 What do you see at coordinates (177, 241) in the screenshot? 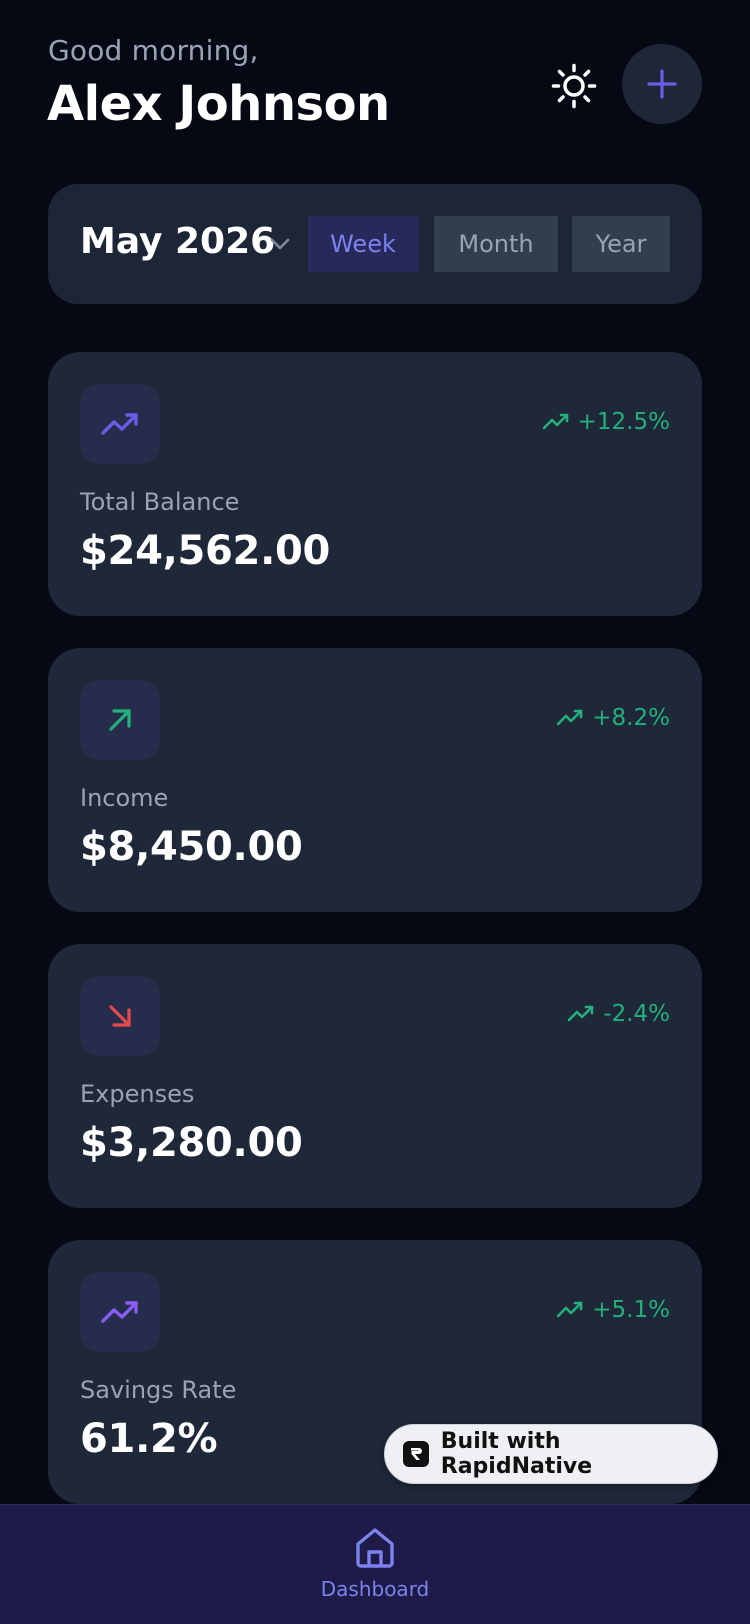
I see `month-label: May 2026` at bounding box center [177, 241].